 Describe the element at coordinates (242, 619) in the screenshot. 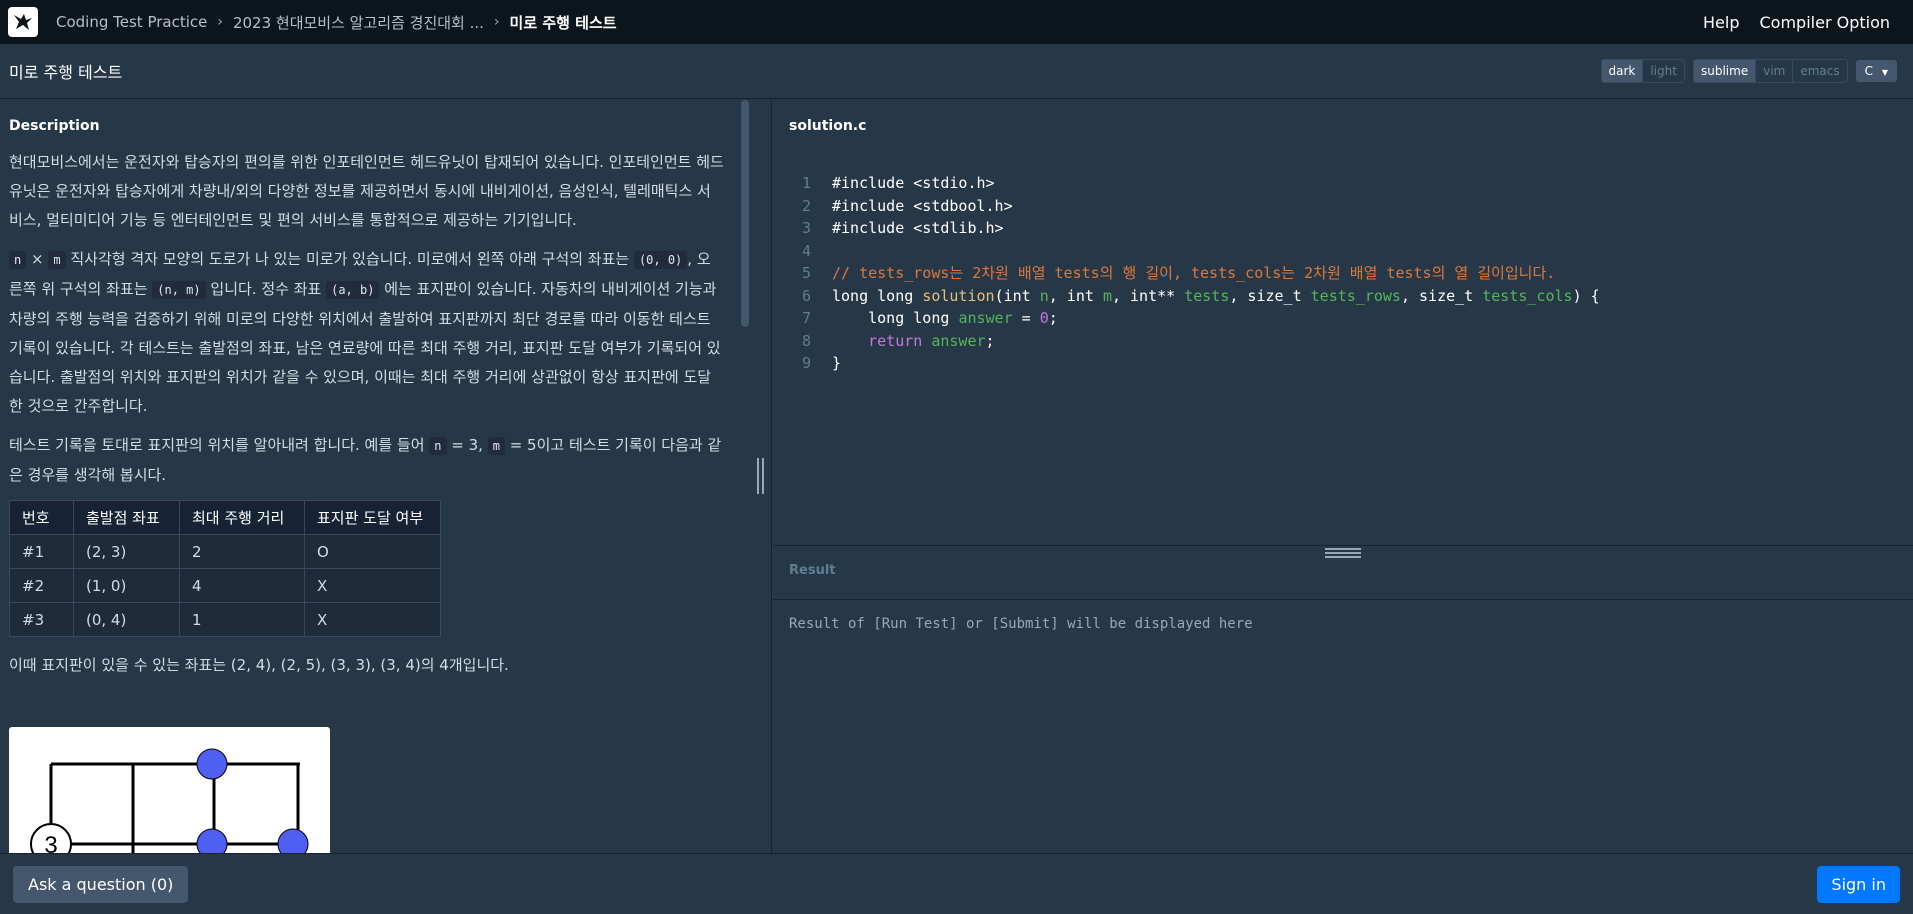

I see `table-cell: 1` at that location.